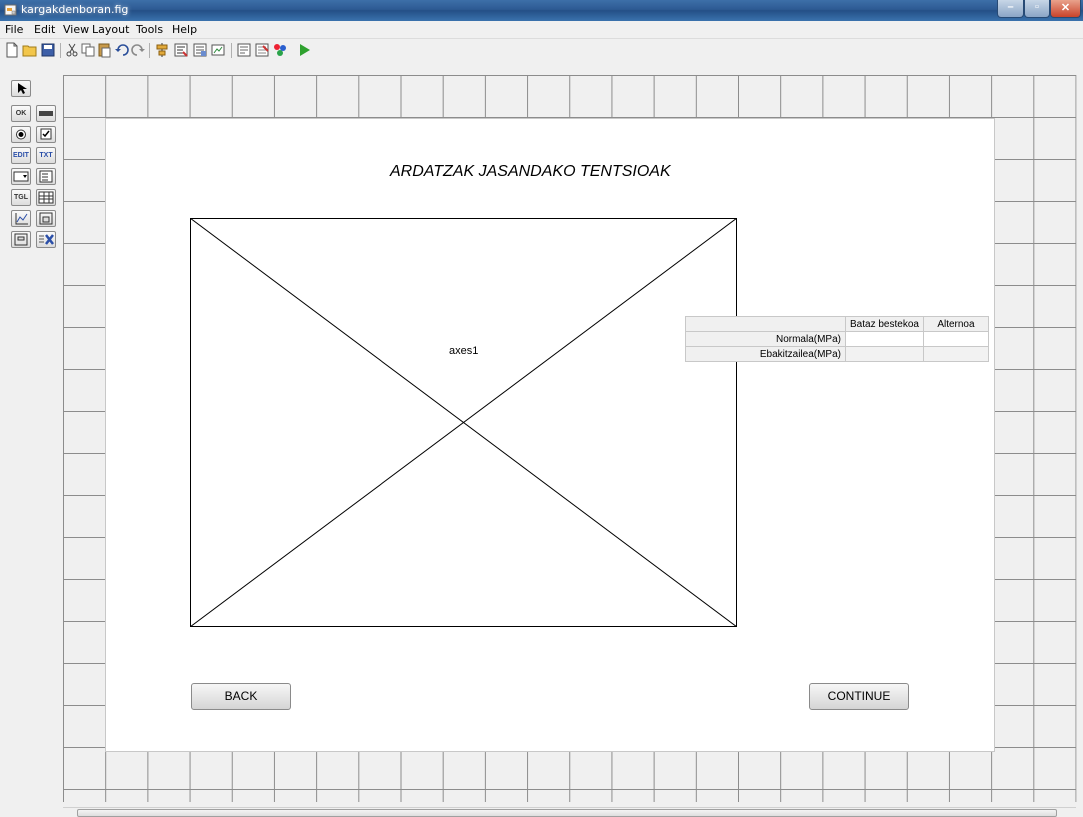 The width and height of the screenshot is (1083, 817). What do you see at coordinates (48, 50) in the screenshot?
I see `save-icon` at bounding box center [48, 50].